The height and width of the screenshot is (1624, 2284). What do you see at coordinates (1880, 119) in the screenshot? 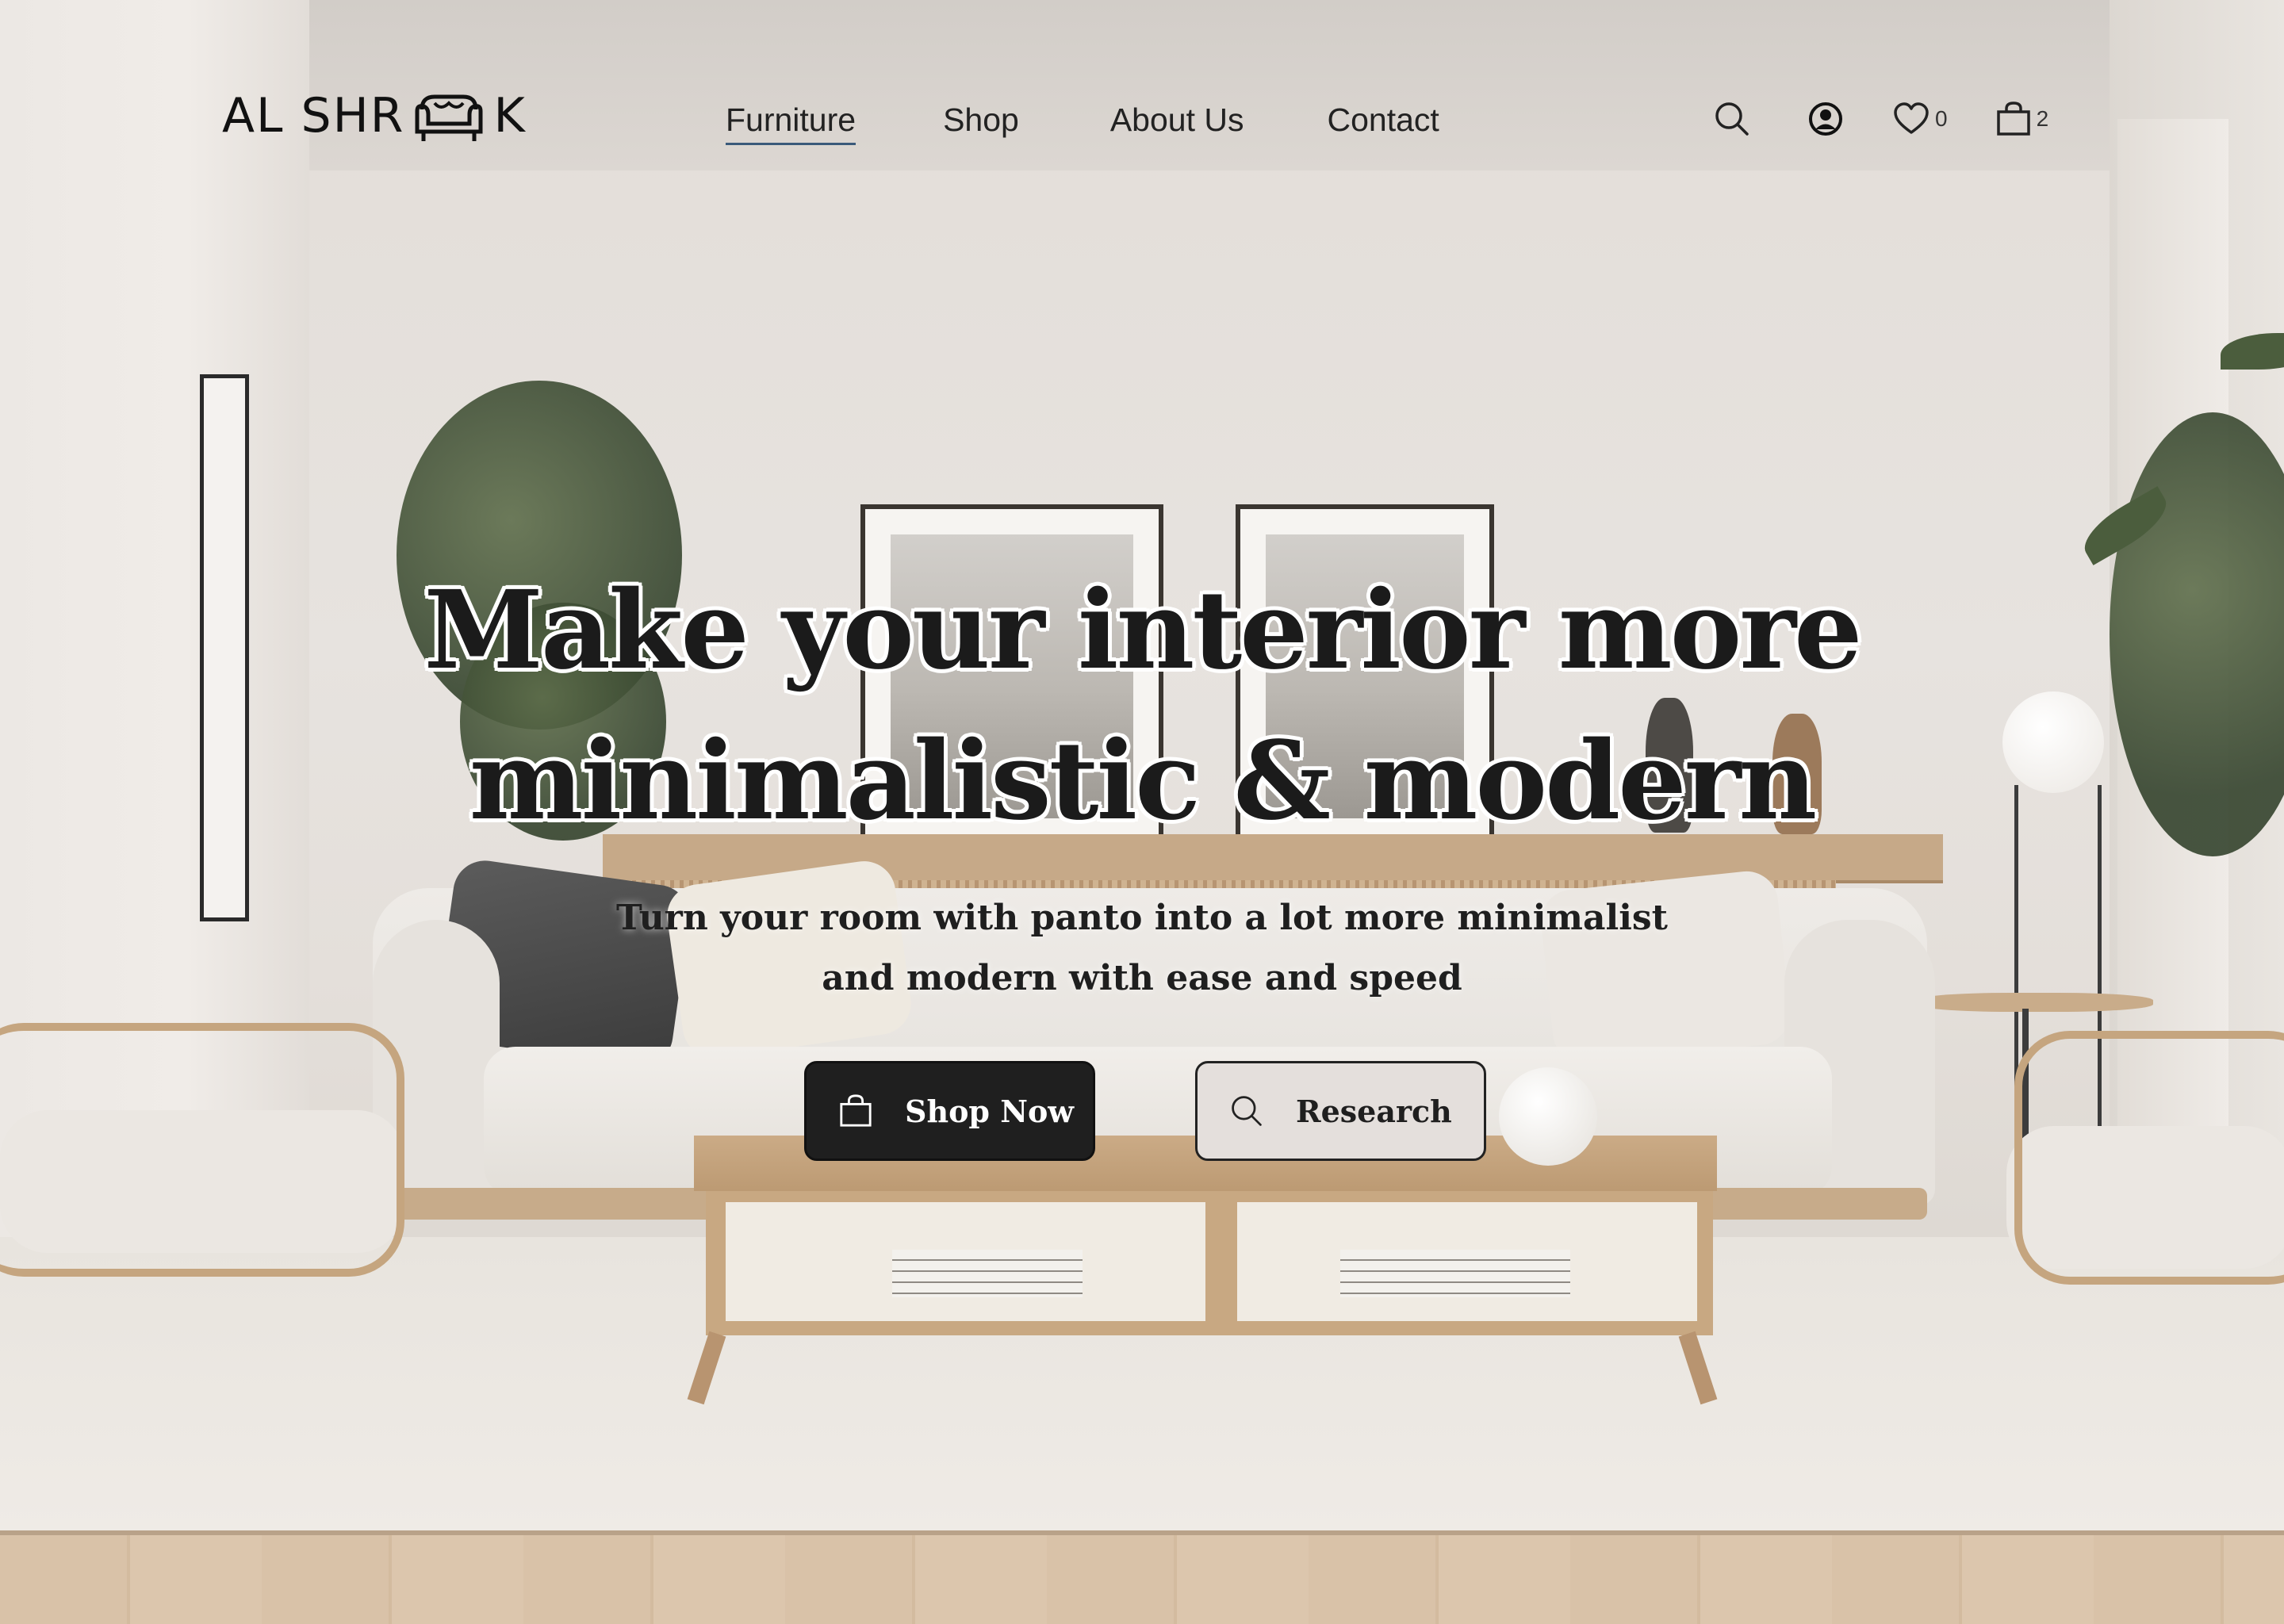
I see `nav-actions: 0 2` at bounding box center [1880, 119].